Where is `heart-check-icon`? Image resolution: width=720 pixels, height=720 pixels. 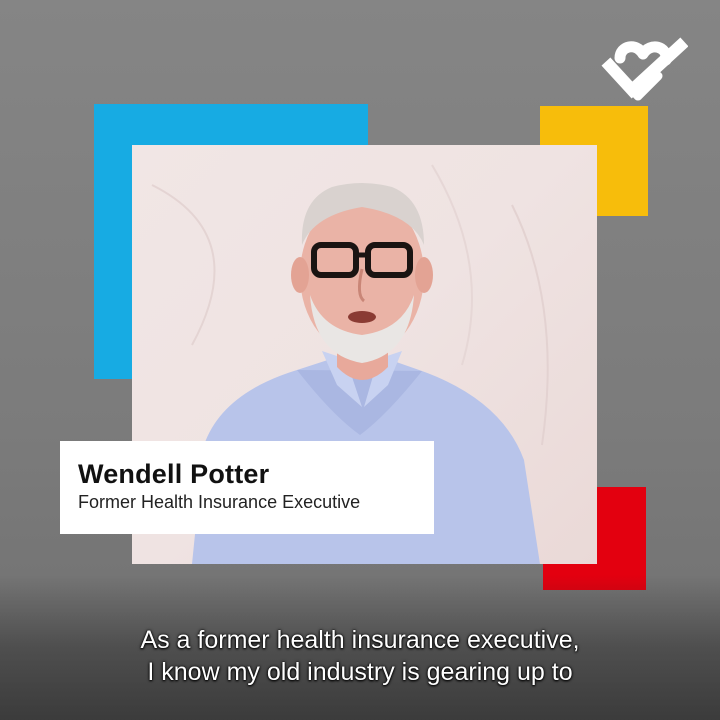 heart-check-icon is located at coordinates (643, 71).